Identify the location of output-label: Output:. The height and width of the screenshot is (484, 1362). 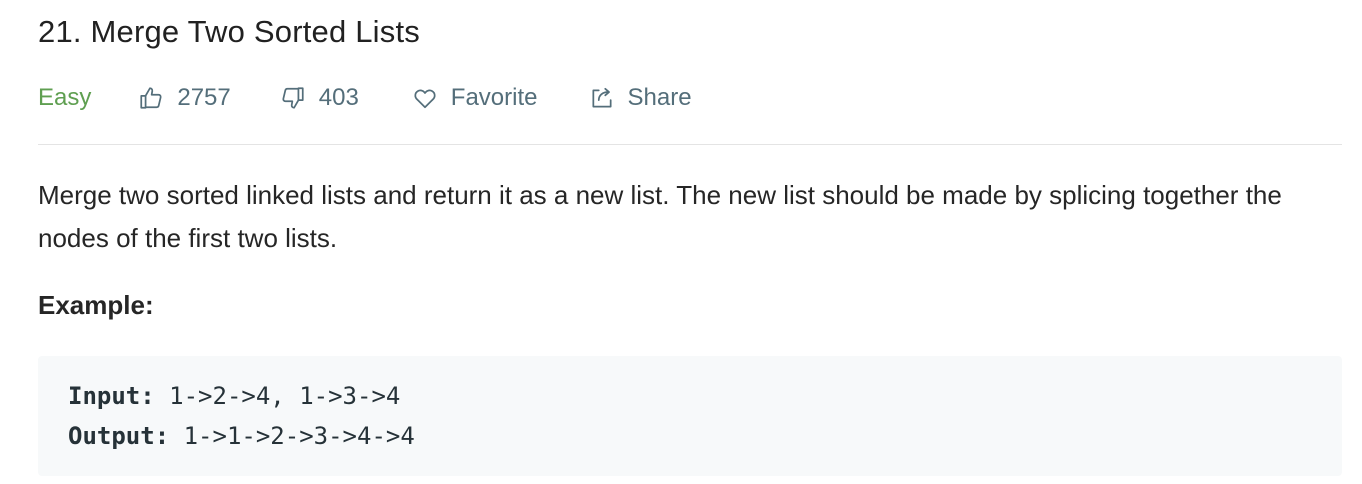
(119, 436).